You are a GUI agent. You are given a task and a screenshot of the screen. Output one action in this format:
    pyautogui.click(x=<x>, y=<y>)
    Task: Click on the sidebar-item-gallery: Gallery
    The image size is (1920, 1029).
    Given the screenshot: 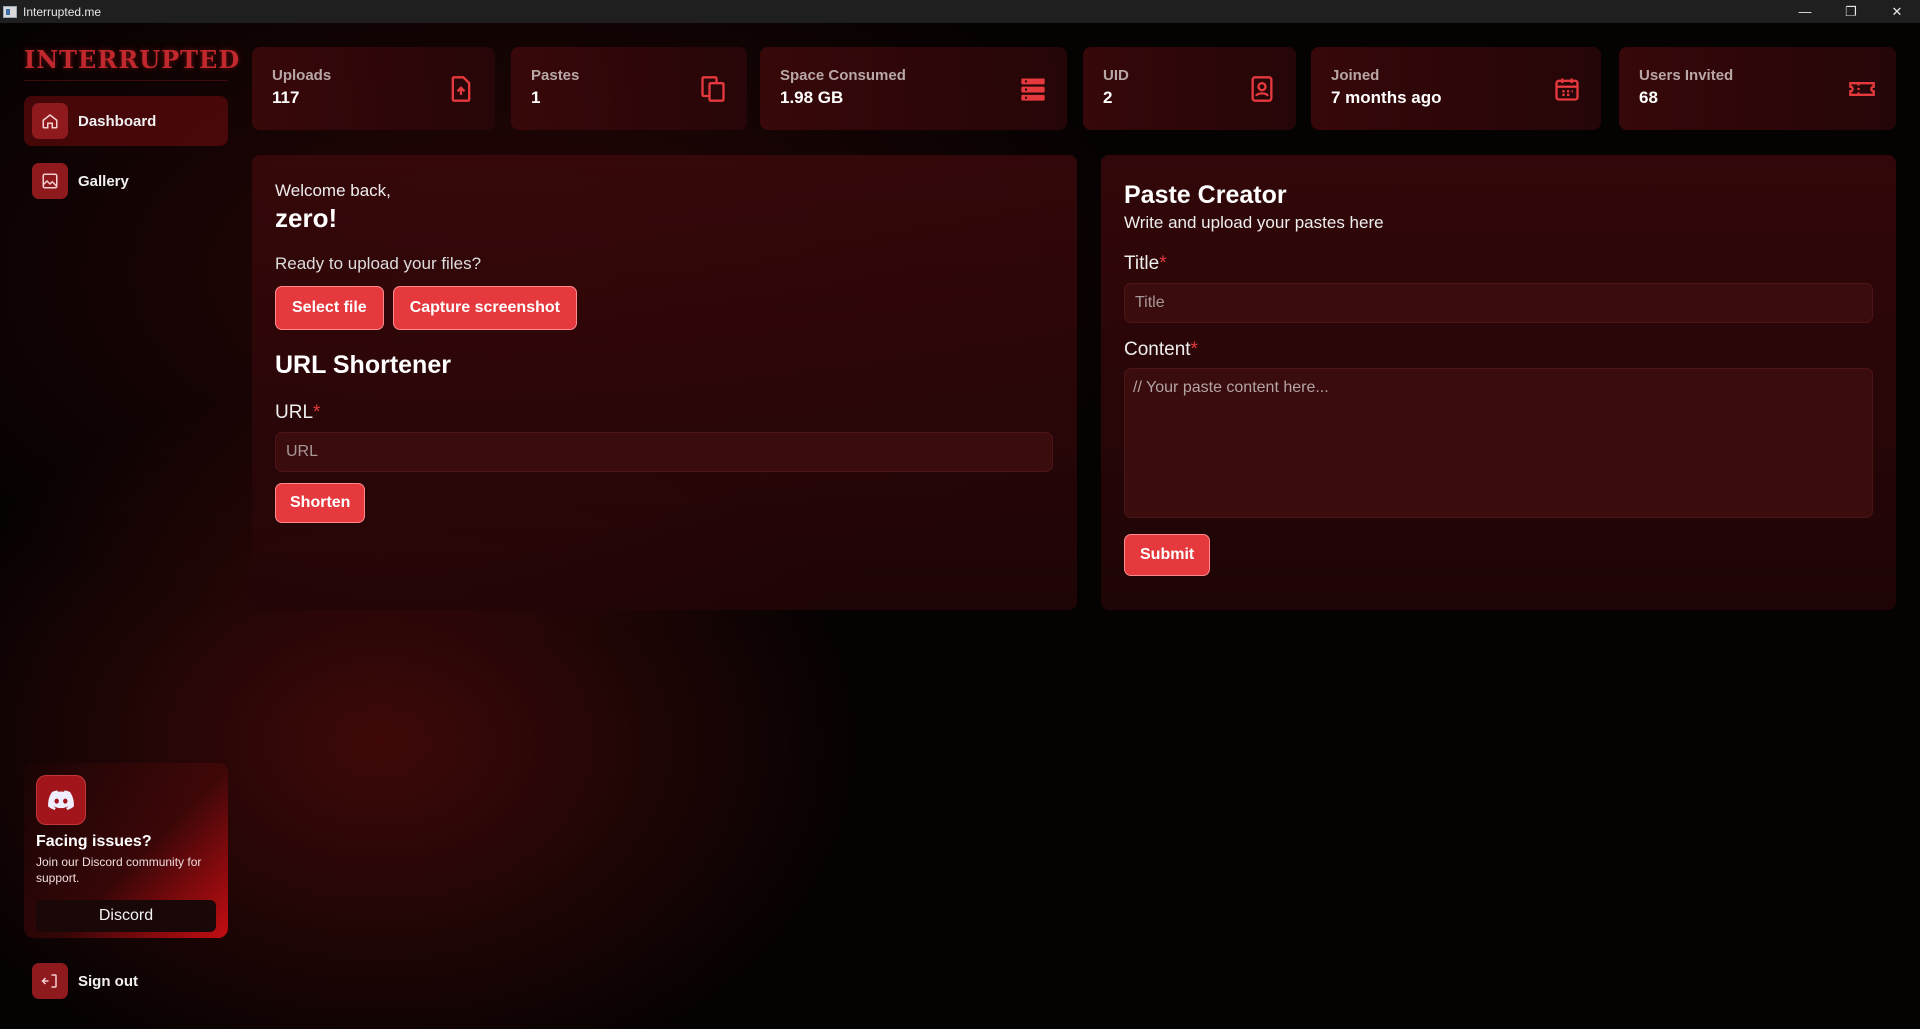 What is the action you would take?
    pyautogui.click(x=126, y=181)
    